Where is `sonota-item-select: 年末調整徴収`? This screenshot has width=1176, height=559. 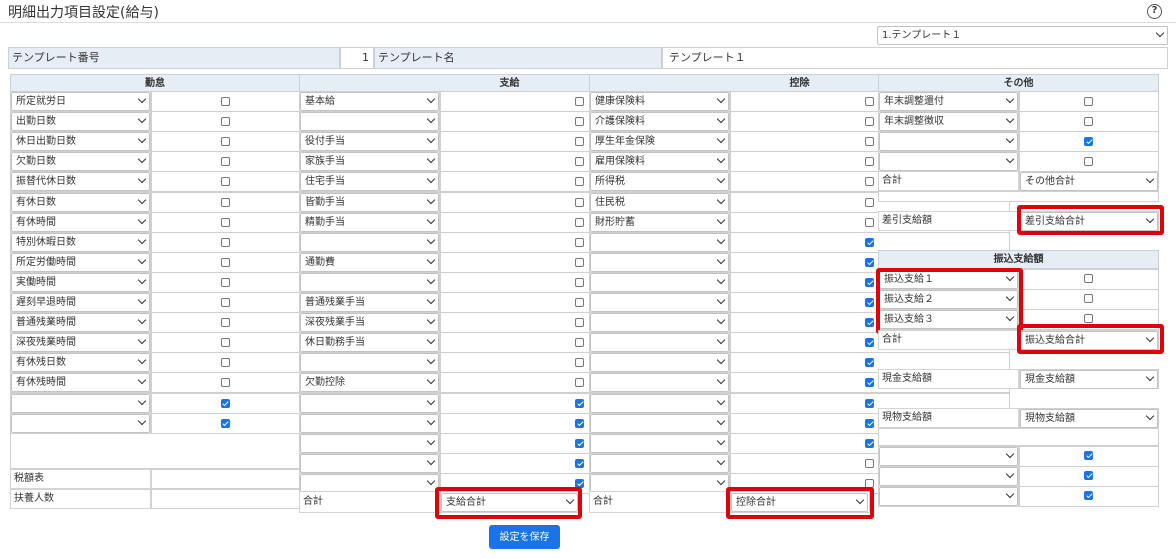 sonota-item-select: 年末調整徴収 is located at coordinates (948, 122).